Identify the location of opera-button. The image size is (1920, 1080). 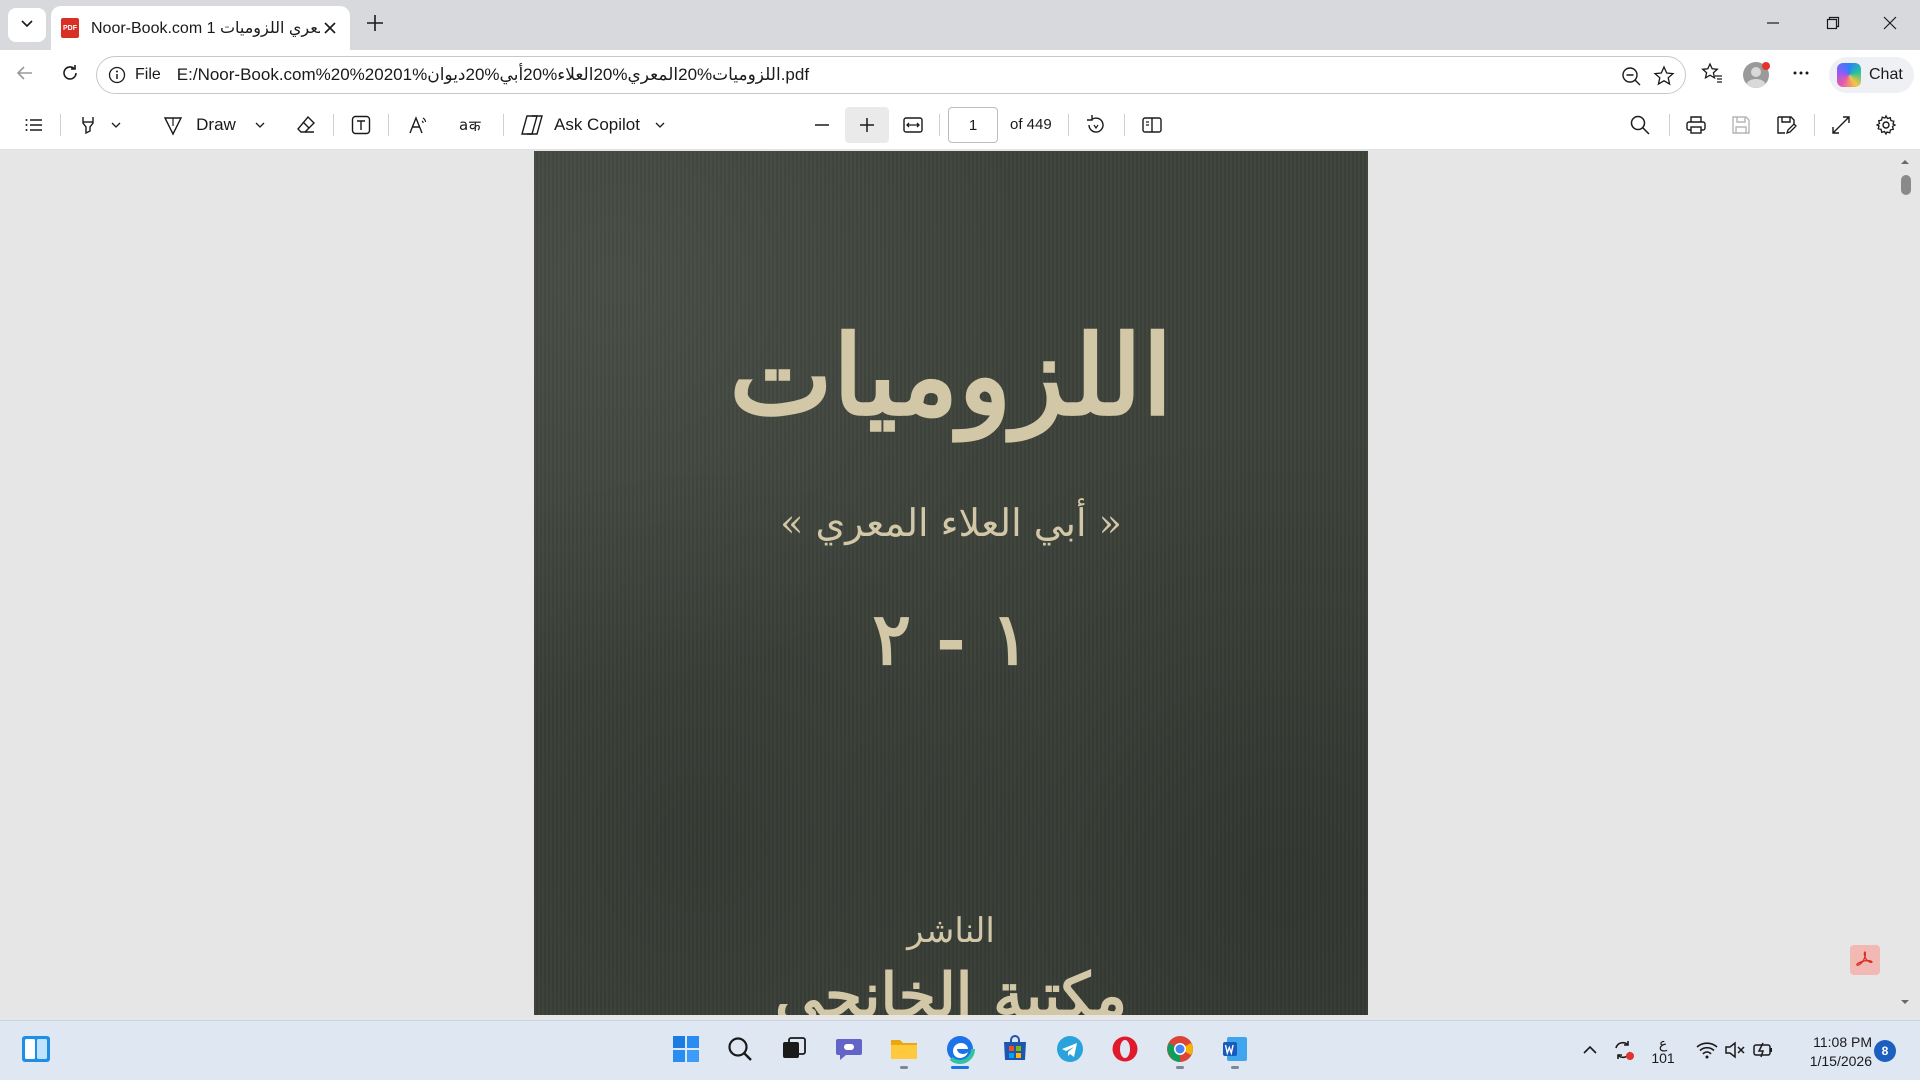
(1125, 1051).